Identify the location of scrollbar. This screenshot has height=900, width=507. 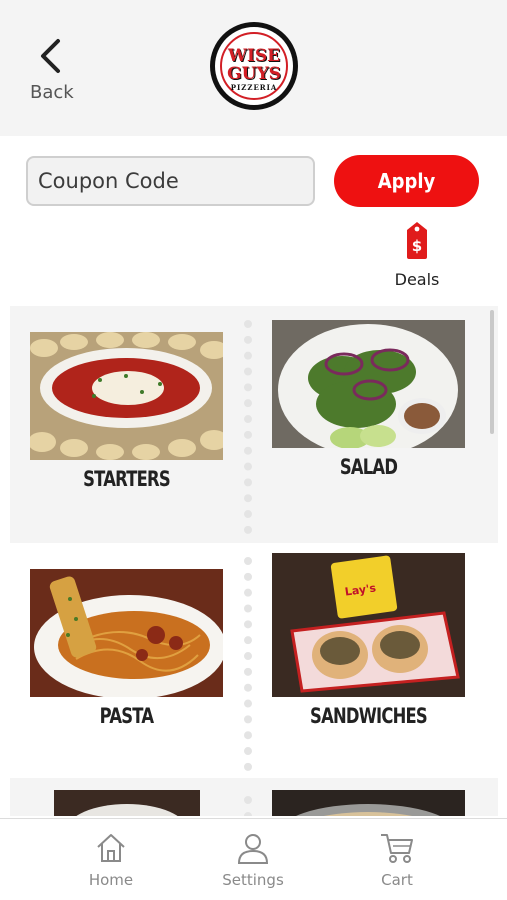
(492, 372).